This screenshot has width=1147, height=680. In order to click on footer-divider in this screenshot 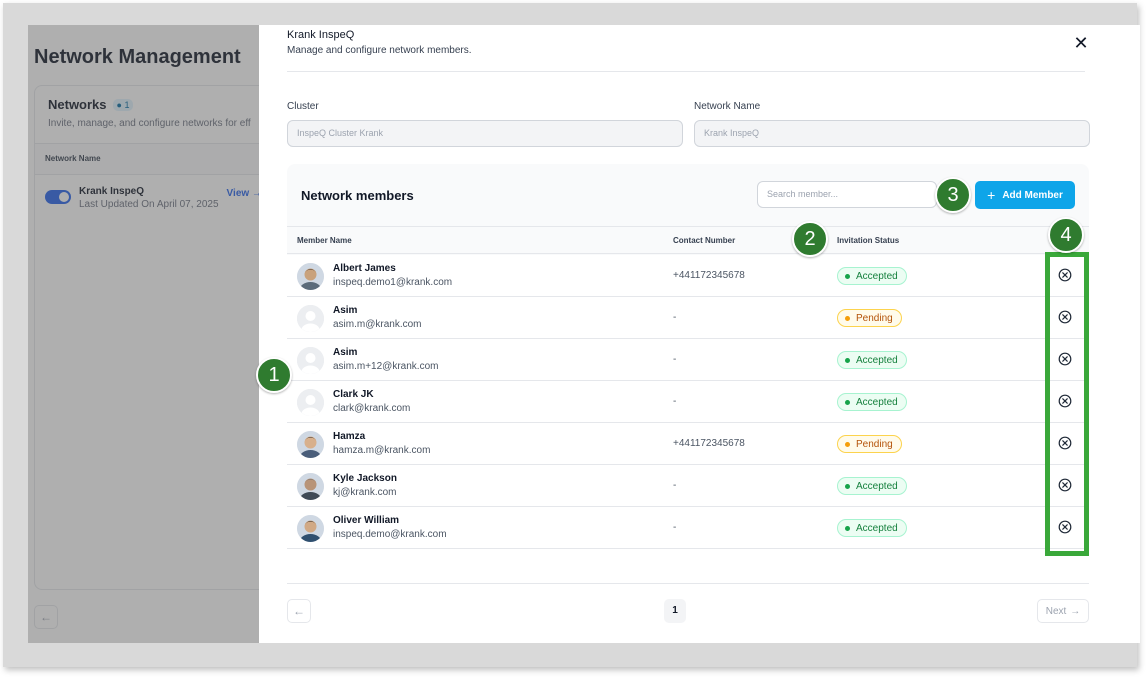, I will do `click(688, 583)`.